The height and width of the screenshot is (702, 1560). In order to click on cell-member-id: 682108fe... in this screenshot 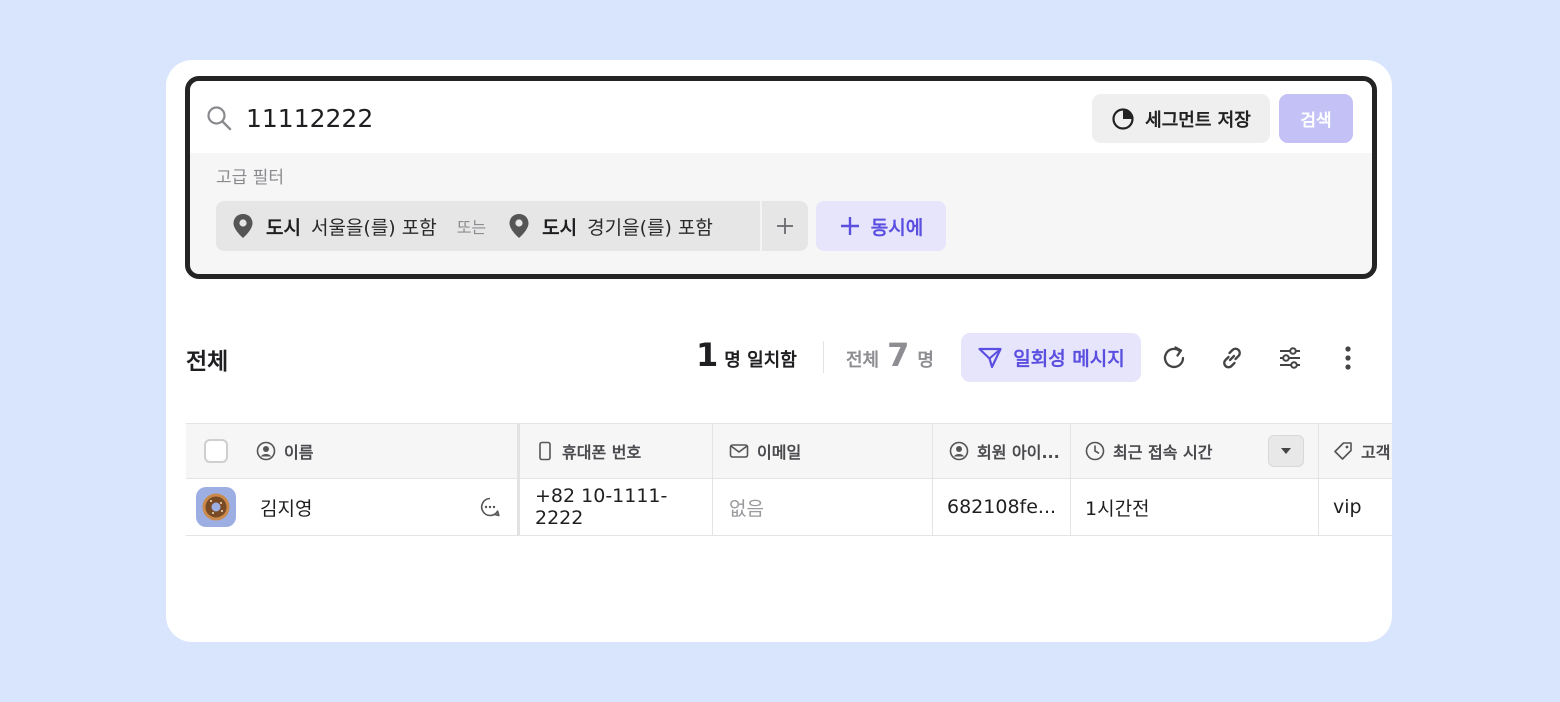, I will do `click(1001, 507)`.